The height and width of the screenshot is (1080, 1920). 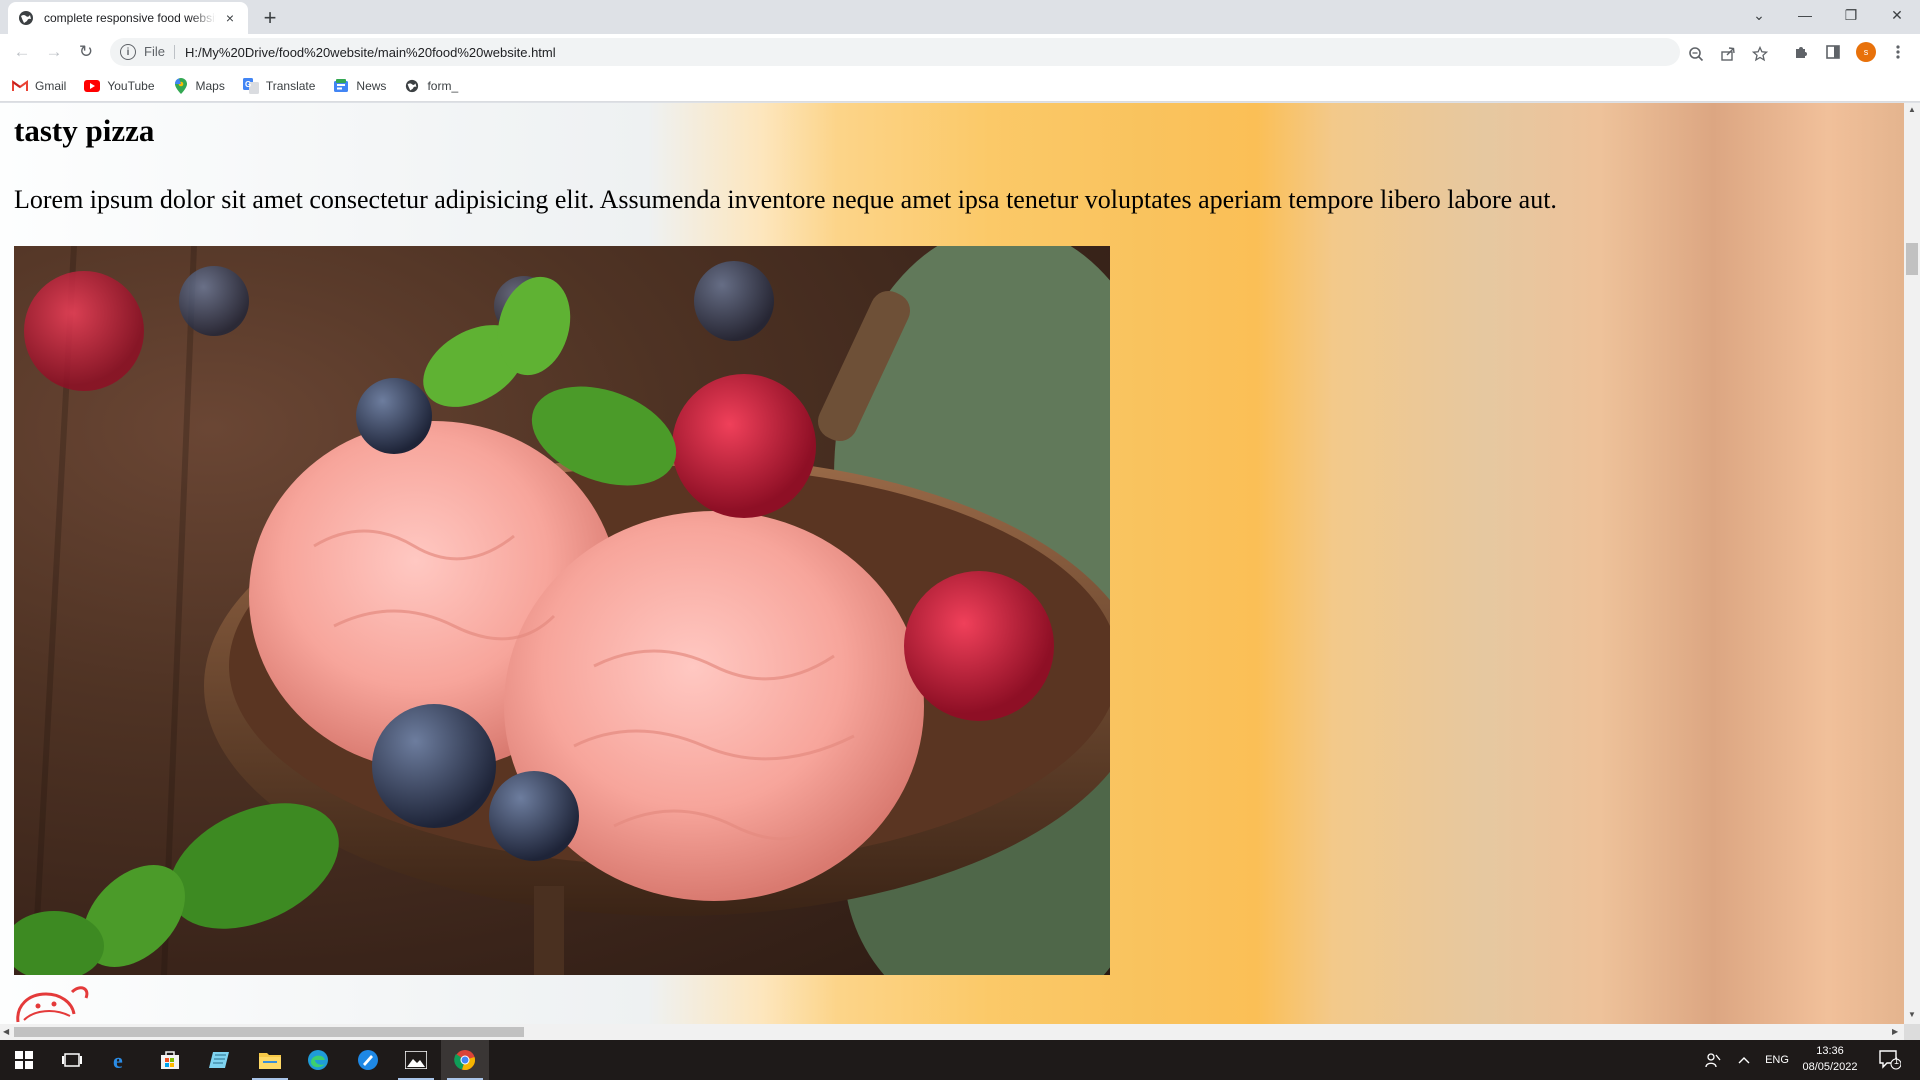 I want to click on vertical-scroll-thumb, so click(x=1912, y=259).